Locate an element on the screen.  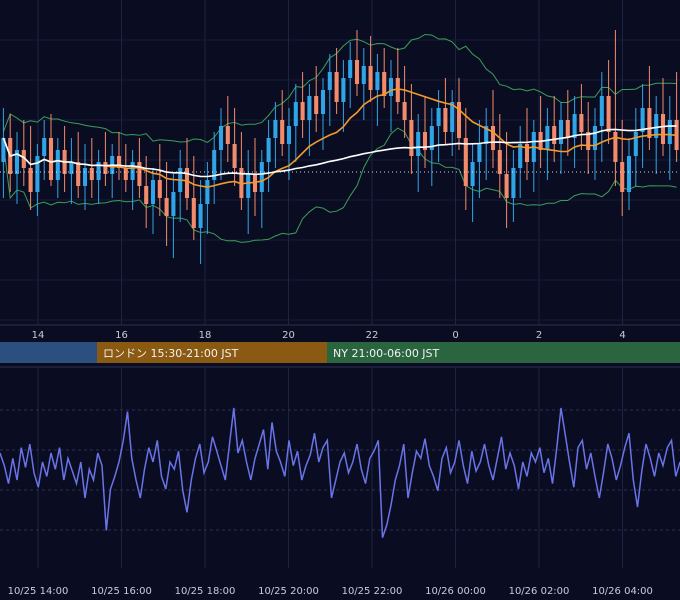
price-x-tick-label: 14 is located at coordinates (38, 335).